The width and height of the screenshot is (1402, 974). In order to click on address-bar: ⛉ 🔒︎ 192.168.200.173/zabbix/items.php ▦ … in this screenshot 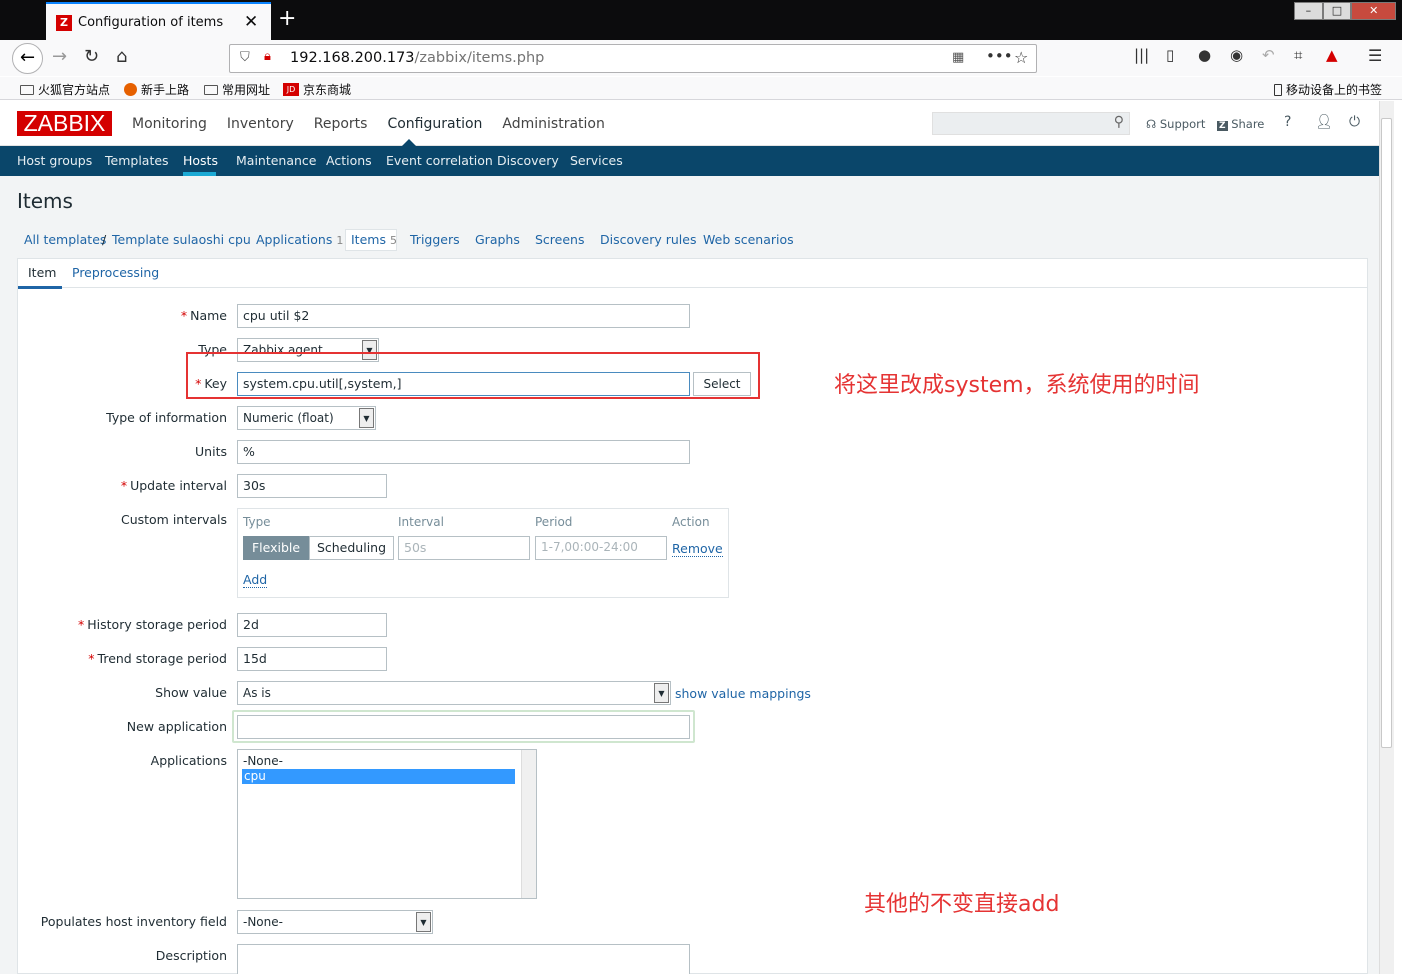, I will do `click(633, 58)`.